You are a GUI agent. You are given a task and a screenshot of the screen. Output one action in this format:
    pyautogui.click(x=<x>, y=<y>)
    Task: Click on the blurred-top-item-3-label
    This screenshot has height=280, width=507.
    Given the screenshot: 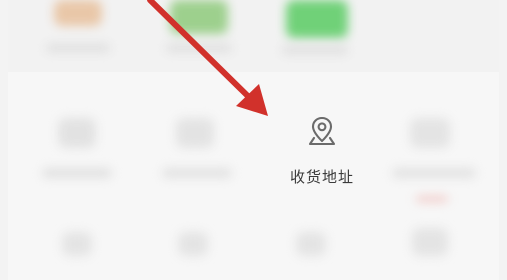 What is the action you would take?
    pyautogui.click(x=315, y=50)
    